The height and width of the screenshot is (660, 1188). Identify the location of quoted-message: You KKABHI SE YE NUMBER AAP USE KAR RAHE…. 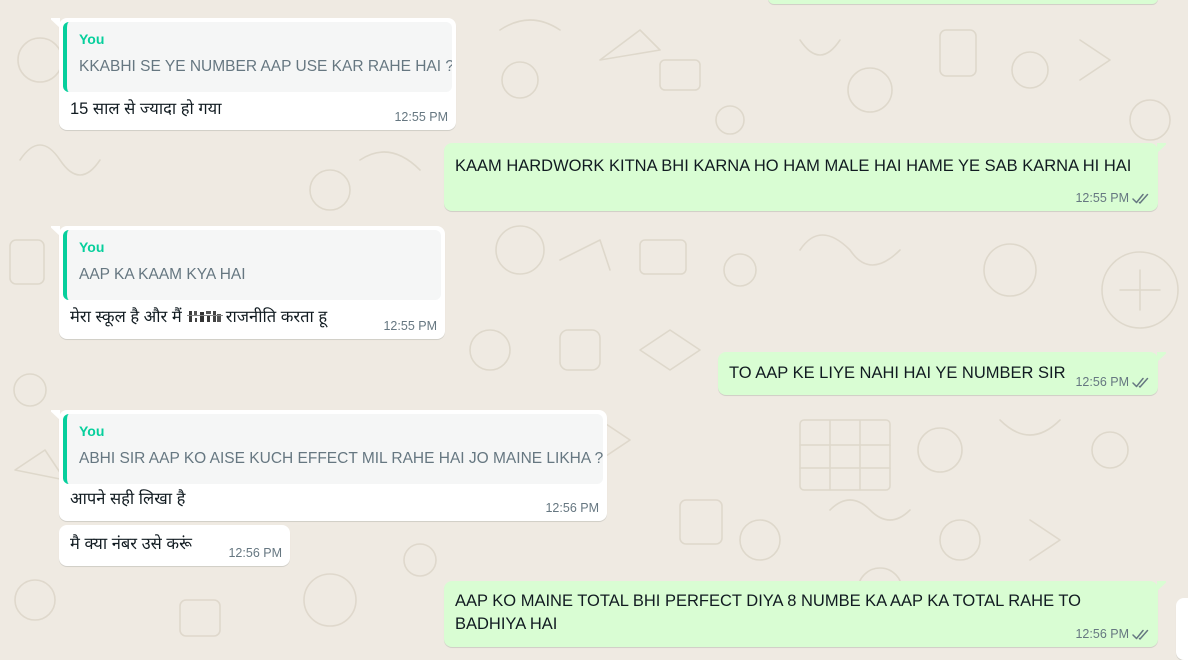
(257, 57).